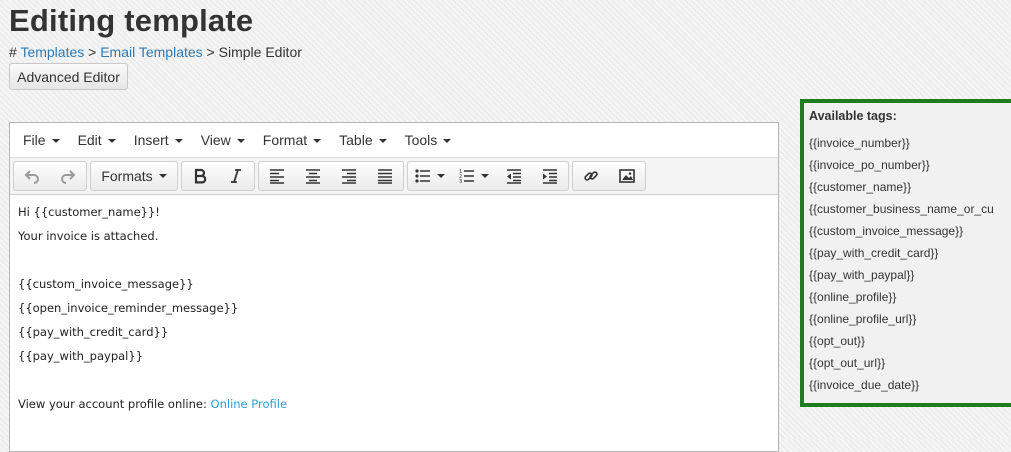 The height and width of the screenshot is (452, 1011). What do you see at coordinates (910, 256) in the screenshot?
I see `tag-item: {{pay_with_credit_card}}` at bounding box center [910, 256].